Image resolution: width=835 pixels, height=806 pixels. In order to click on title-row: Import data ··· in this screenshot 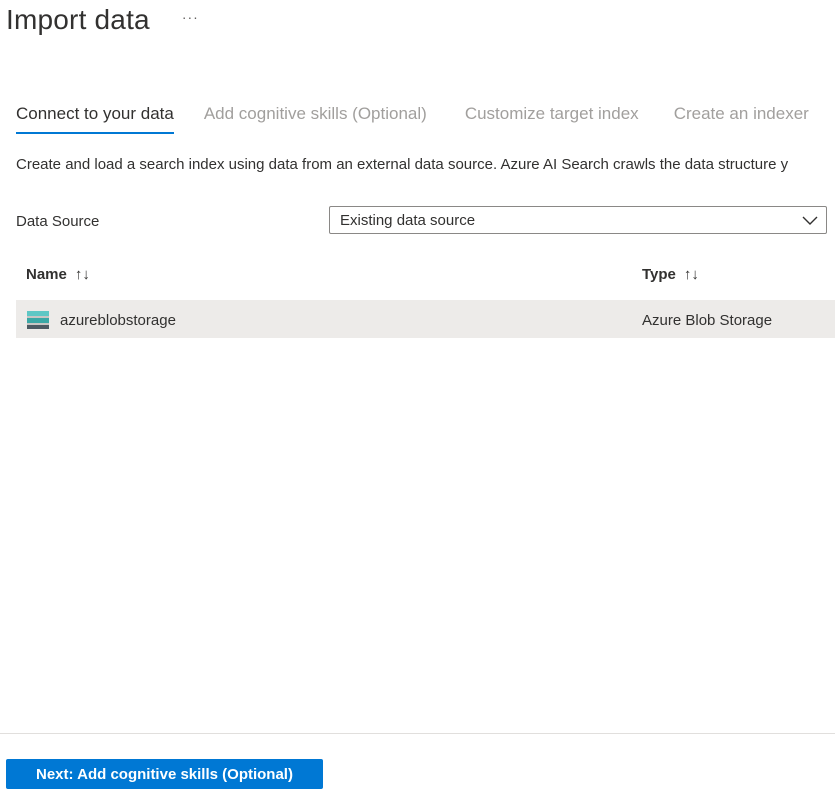, I will do `click(102, 20)`.